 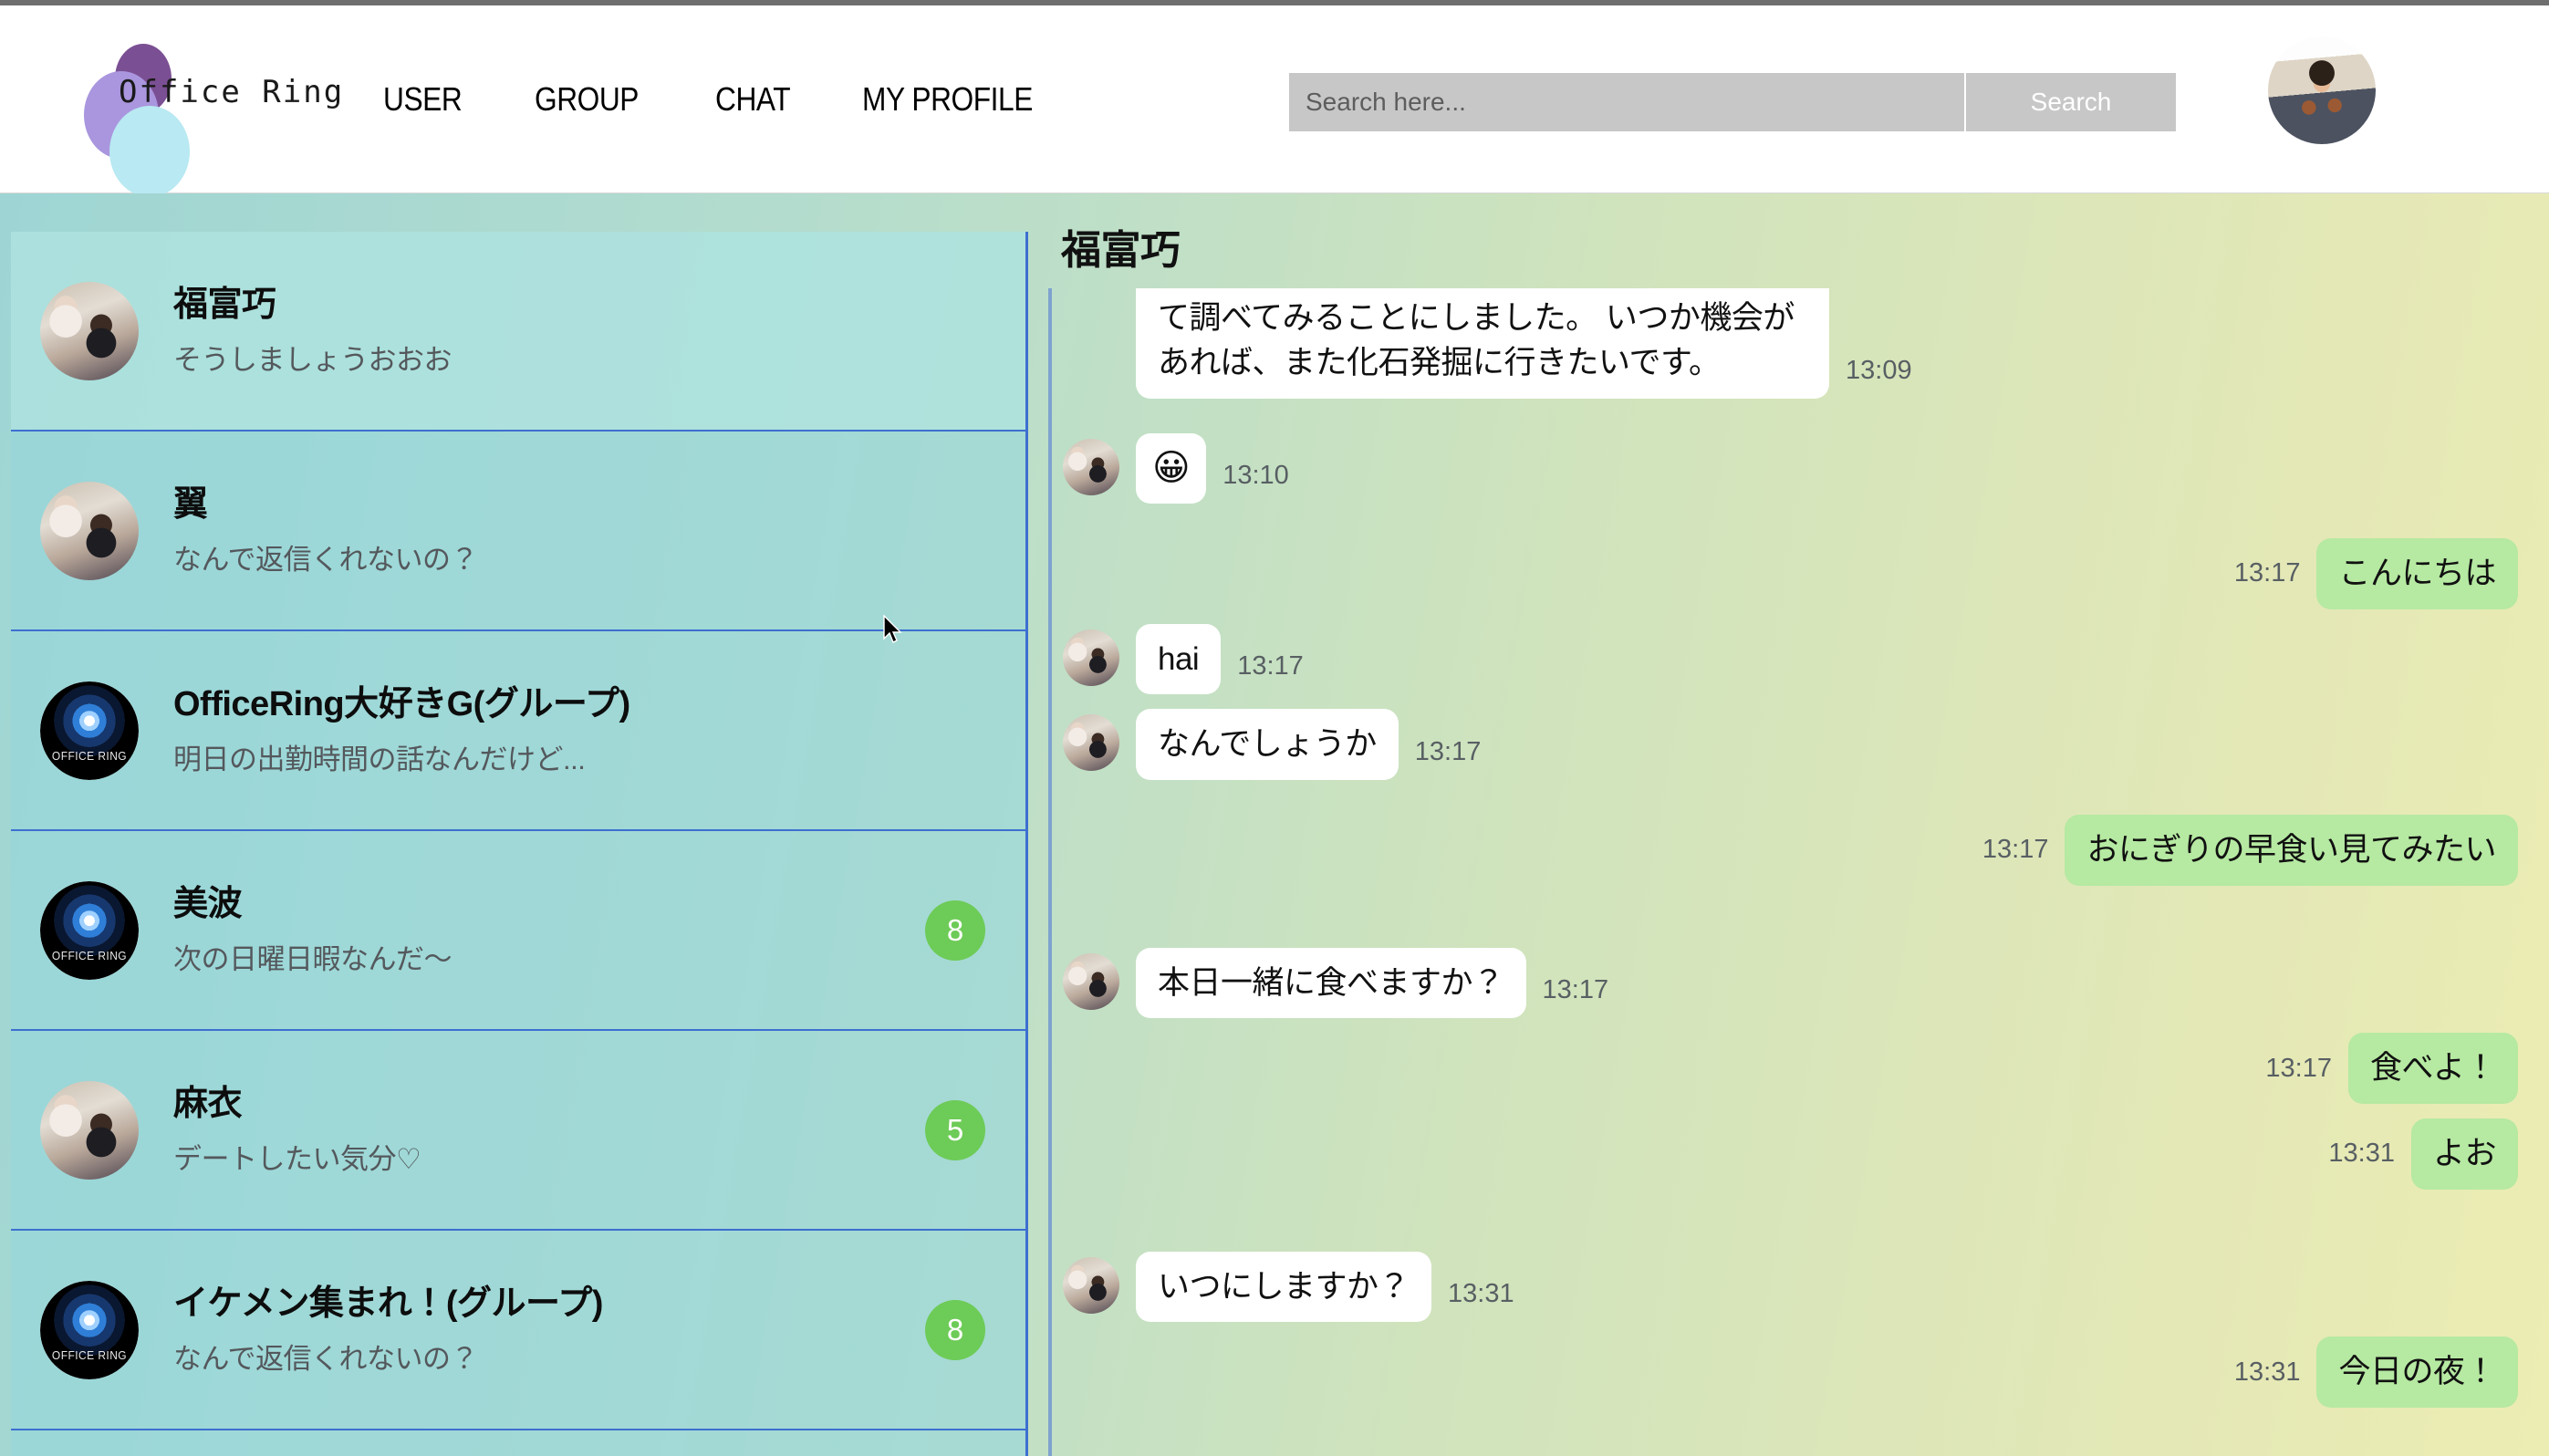 What do you see at coordinates (1331, 983) in the screenshot?
I see `message-bubble-received: 本日一緒に食べますか？` at bounding box center [1331, 983].